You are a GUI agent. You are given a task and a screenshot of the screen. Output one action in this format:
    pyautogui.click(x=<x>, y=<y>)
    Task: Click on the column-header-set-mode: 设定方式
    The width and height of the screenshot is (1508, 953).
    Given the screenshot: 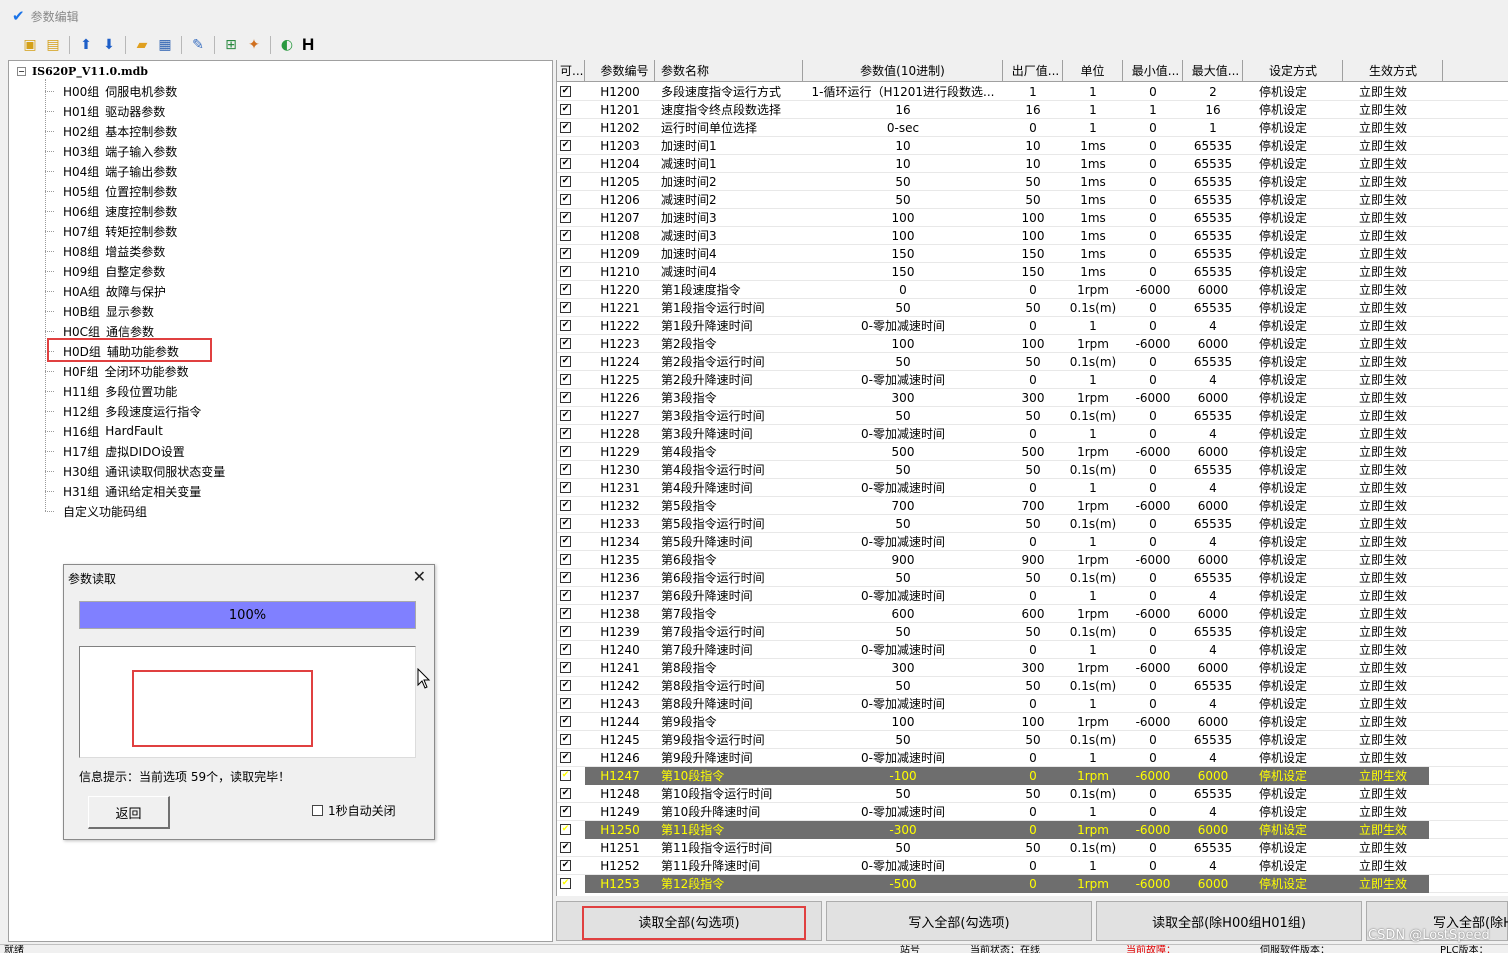 What is the action you would take?
    pyautogui.click(x=1293, y=71)
    